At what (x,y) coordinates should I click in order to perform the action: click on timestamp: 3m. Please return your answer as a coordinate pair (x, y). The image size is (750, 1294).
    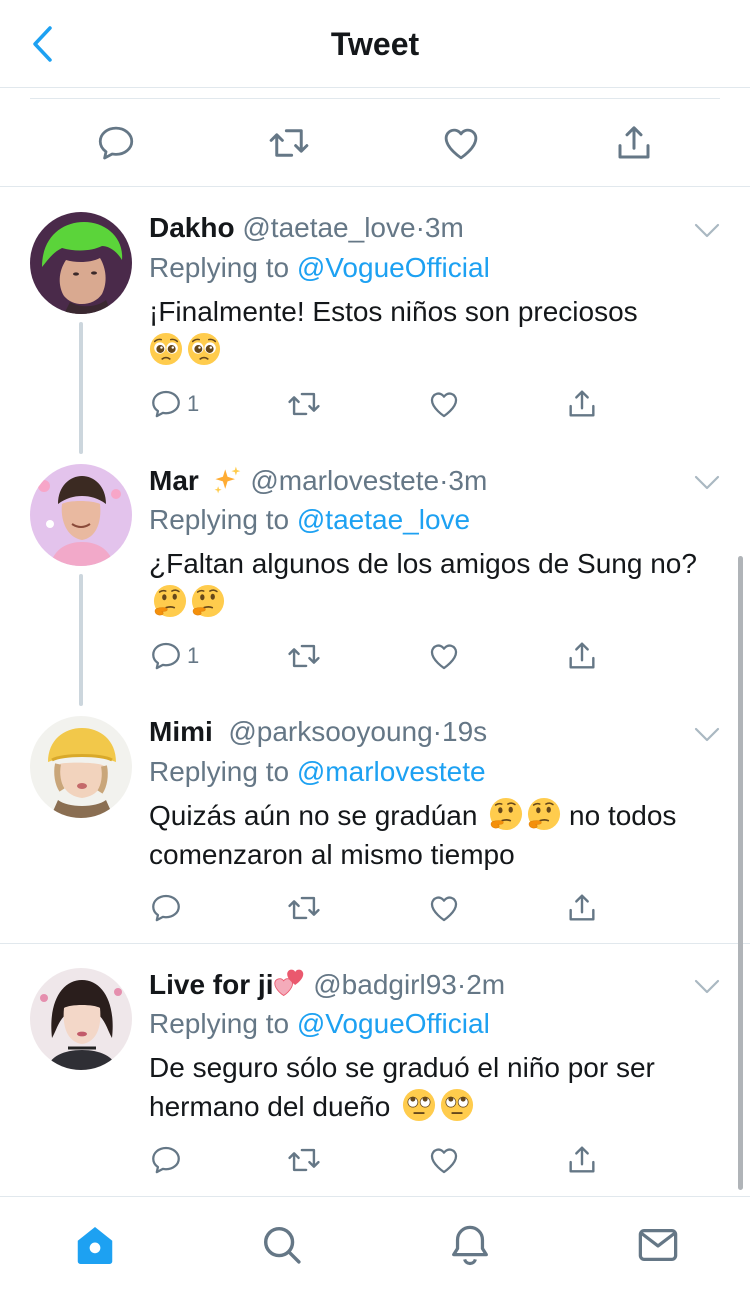
    Looking at the image, I should click on (444, 227).